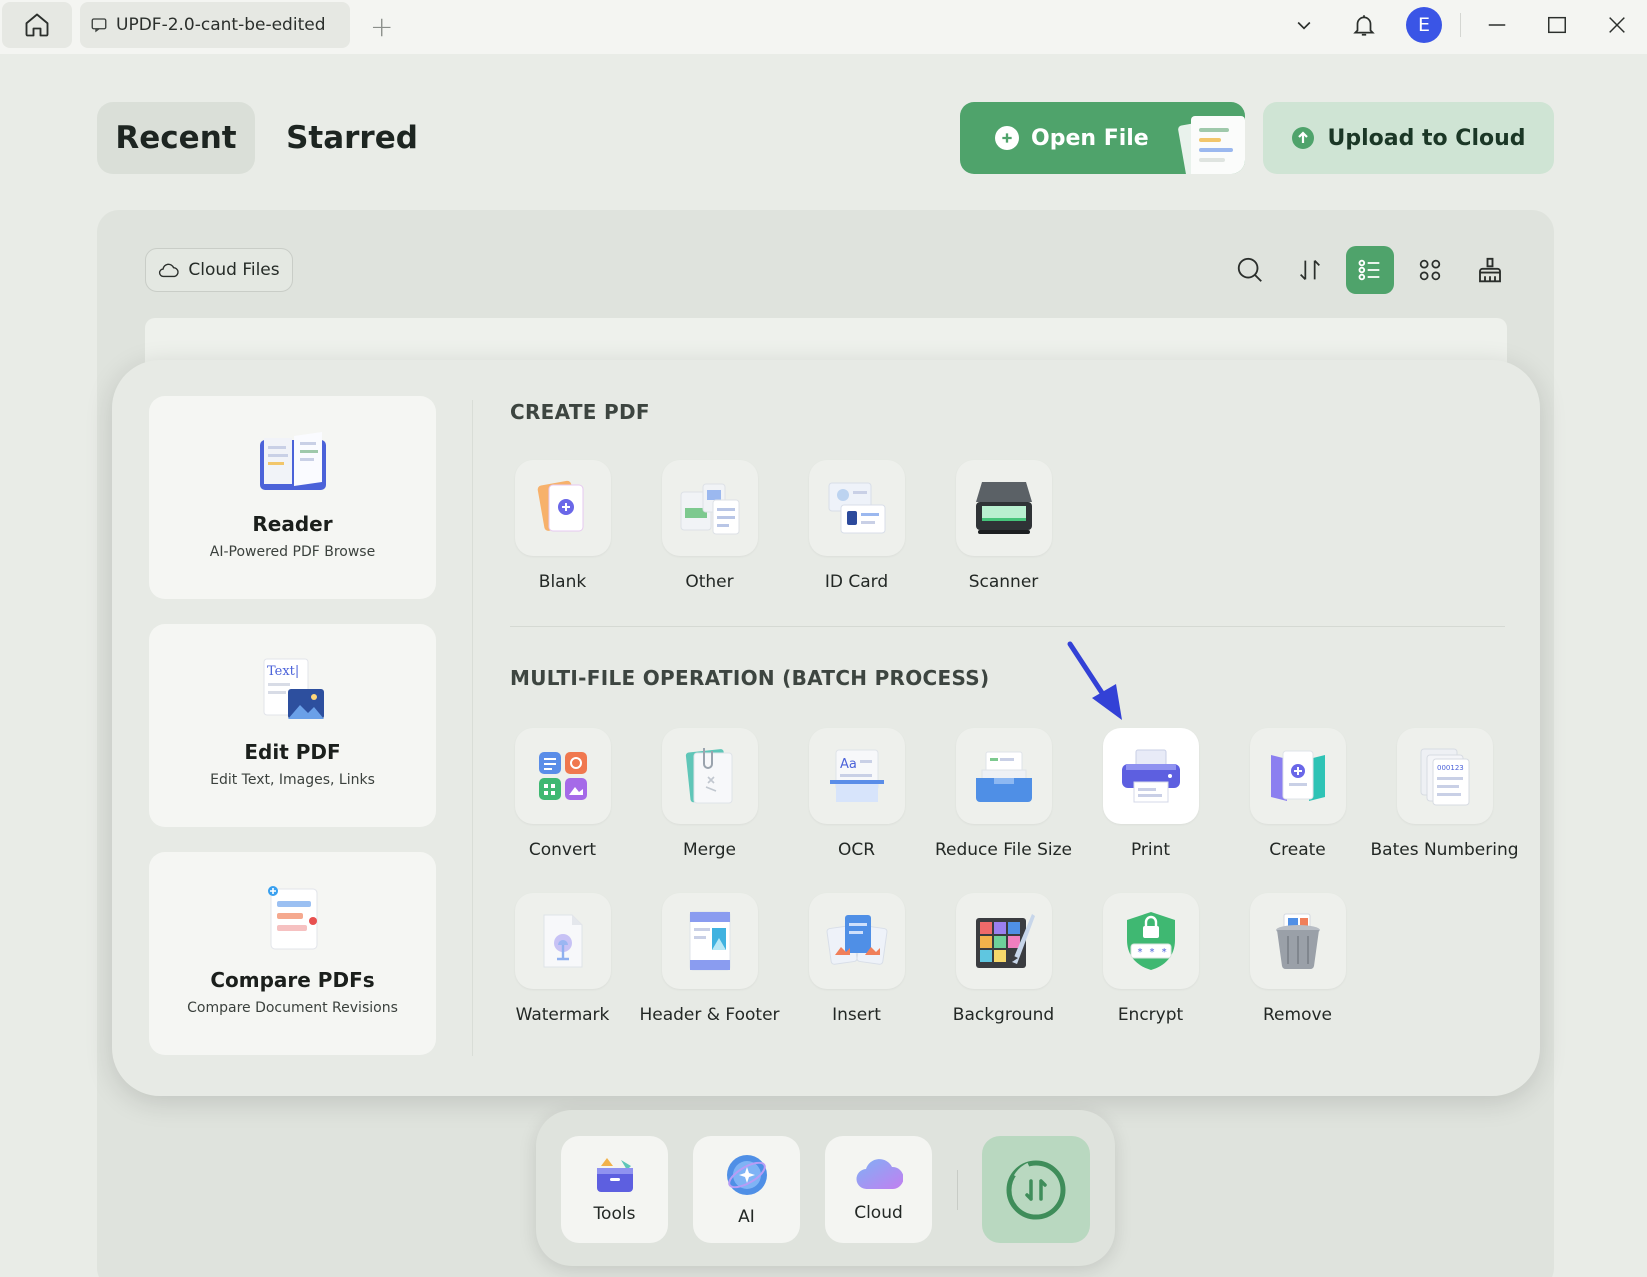 The image size is (1647, 1277). Describe the element at coordinates (1617, 25) in the screenshot. I see `close-button` at that location.